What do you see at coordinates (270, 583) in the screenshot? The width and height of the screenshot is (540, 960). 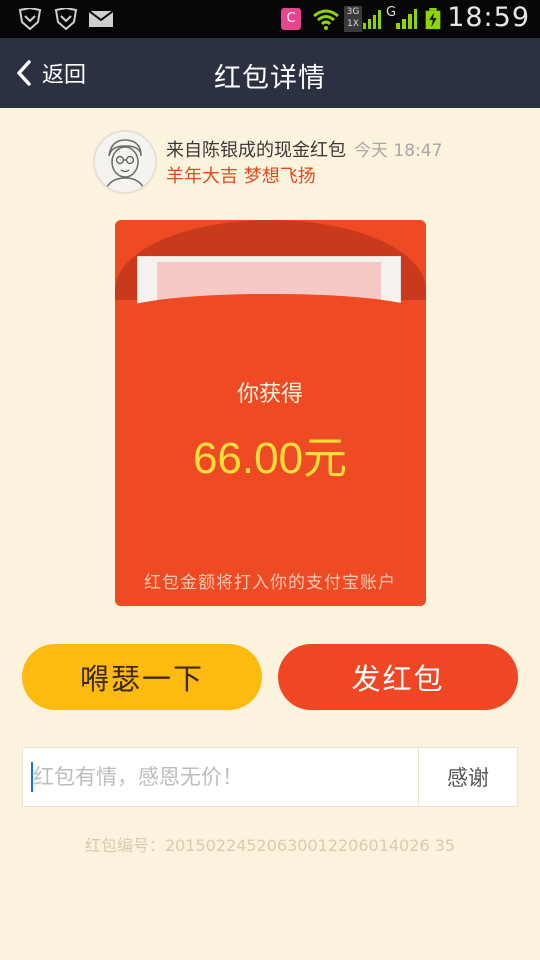 I see `envelope-note: 红包金额将打入你的支付宝账户` at bounding box center [270, 583].